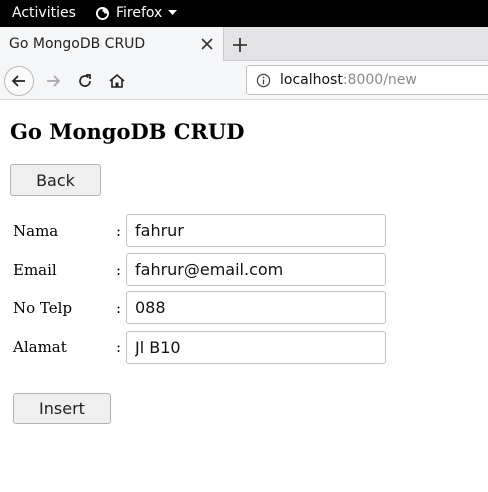 Image resolution: width=488 pixels, height=492 pixels. What do you see at coordinates (55, 180) in the screenshot?
I see `back-button: Back` at bounding box center [55, 180].